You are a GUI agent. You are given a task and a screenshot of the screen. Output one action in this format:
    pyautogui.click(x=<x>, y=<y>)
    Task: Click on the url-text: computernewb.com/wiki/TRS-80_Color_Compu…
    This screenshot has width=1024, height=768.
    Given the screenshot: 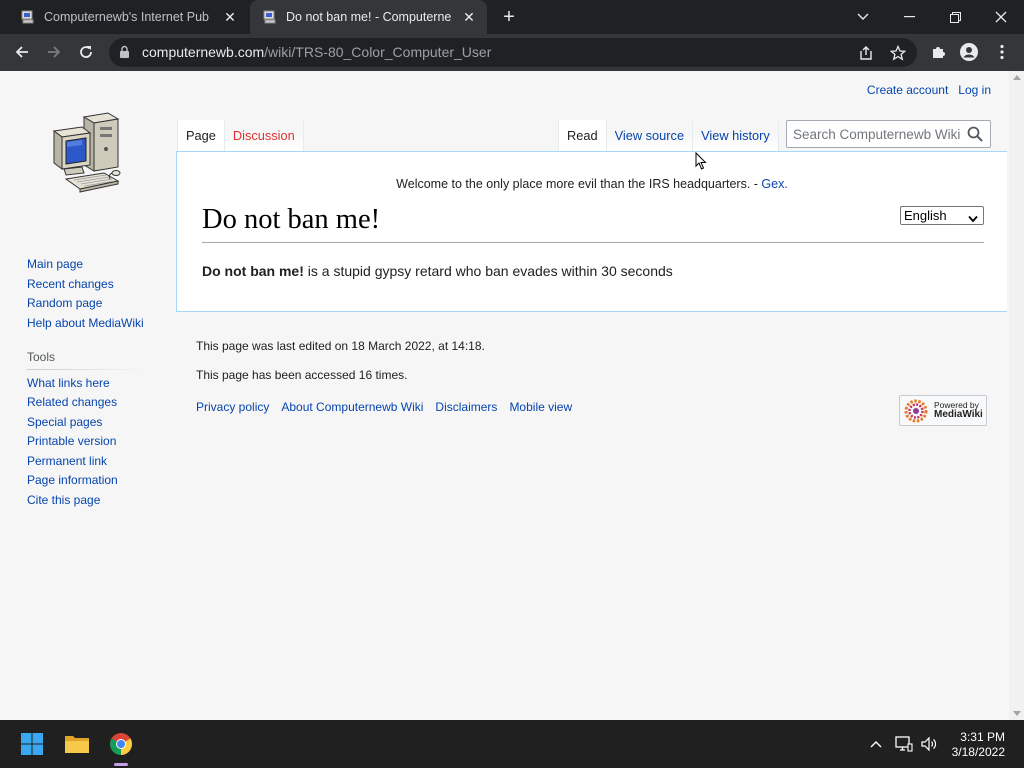 What is the action you would take?
    pyautogui.click(x=317, y=52)
    